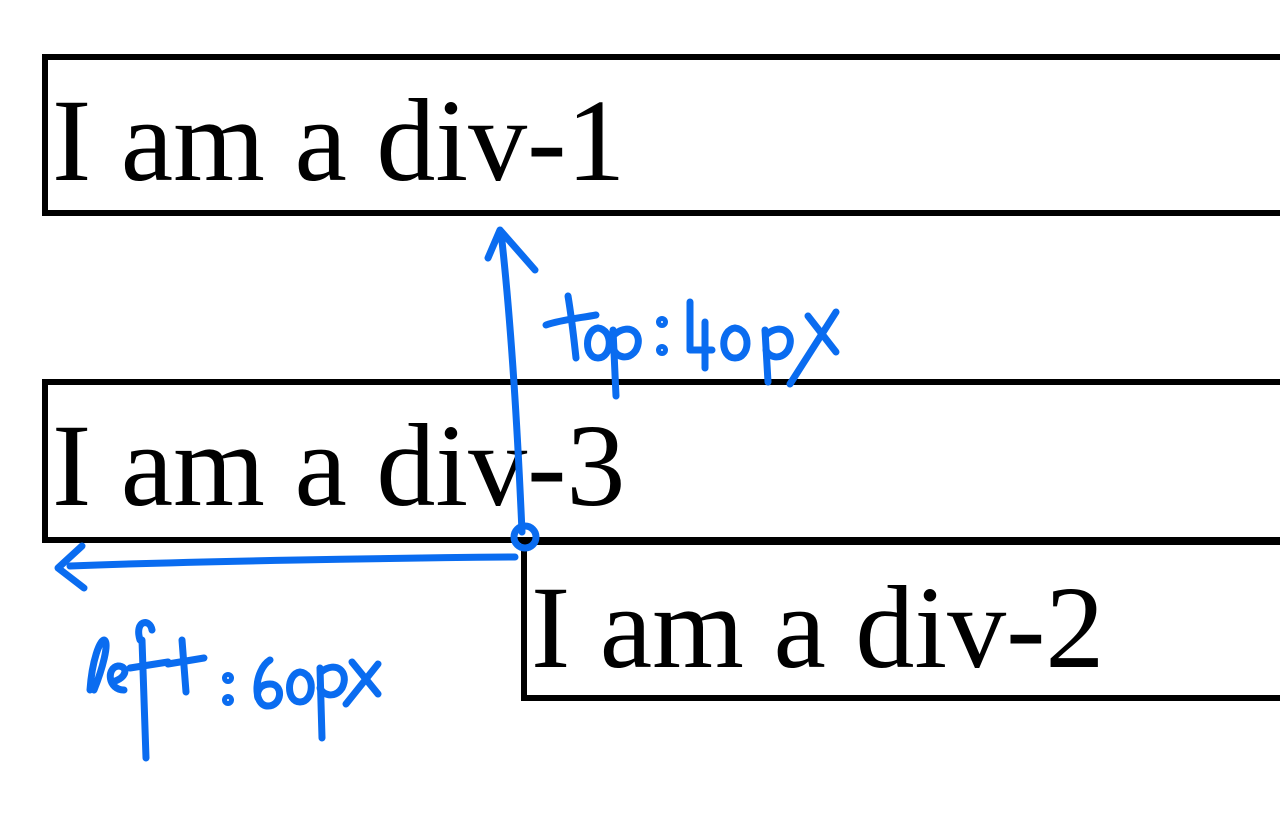 The width and height of the screenshot is (1280, 822). I want to click on div-2-label: I am a div-2, so click(818, 627).